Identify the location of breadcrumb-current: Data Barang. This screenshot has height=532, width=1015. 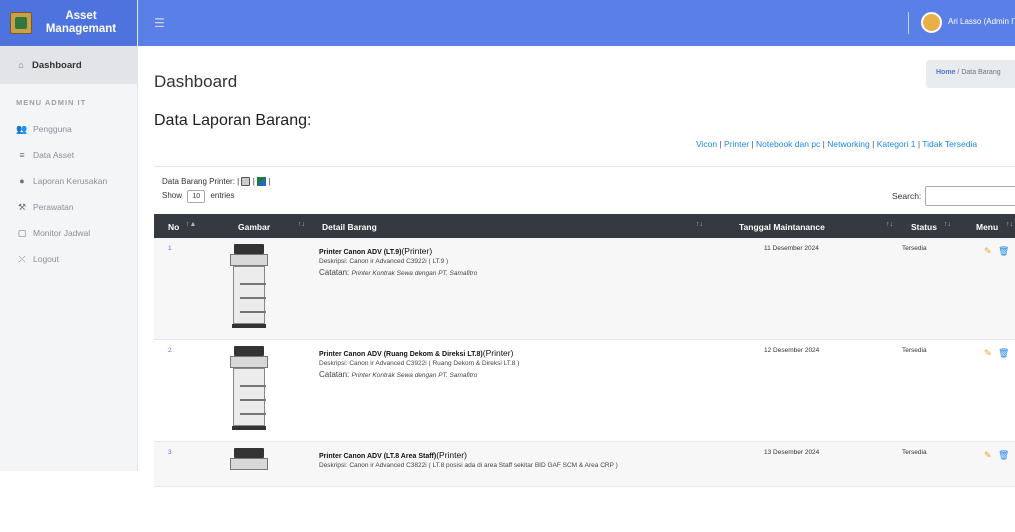
(981, 72).